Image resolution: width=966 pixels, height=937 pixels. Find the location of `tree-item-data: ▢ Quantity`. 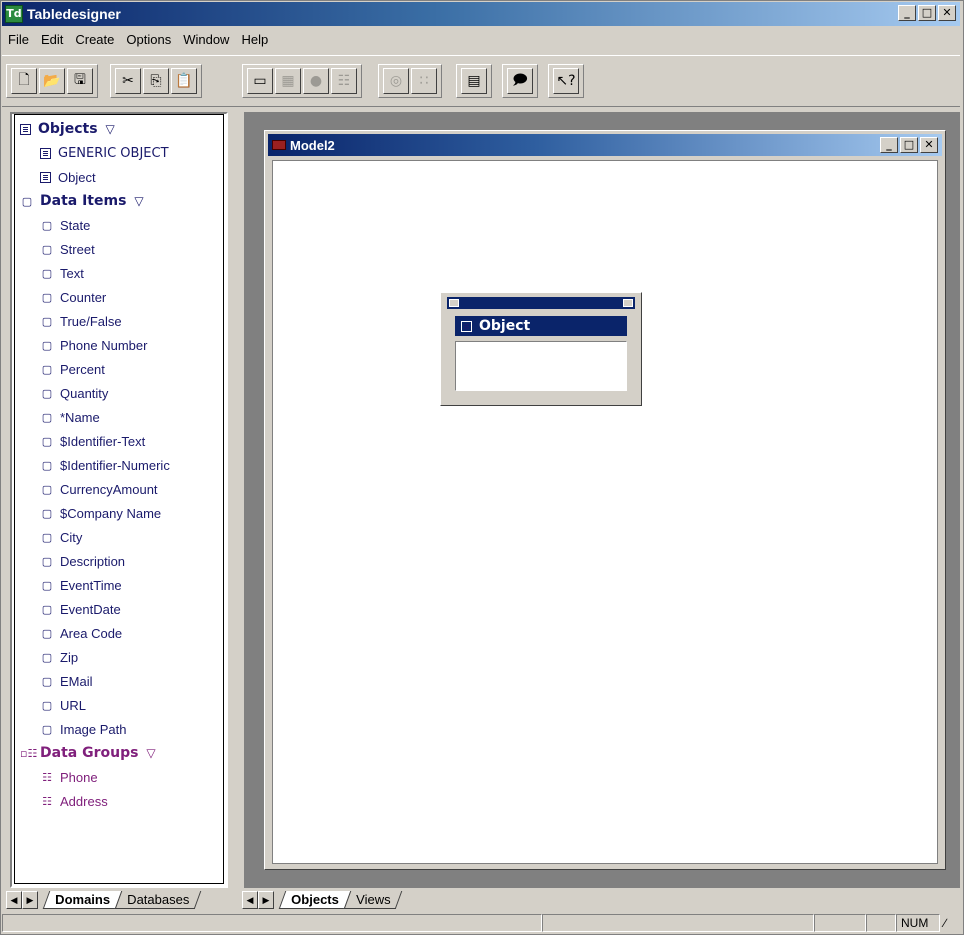

tree-item-data: ▢ Quantity is located at coordinates (74, 393).